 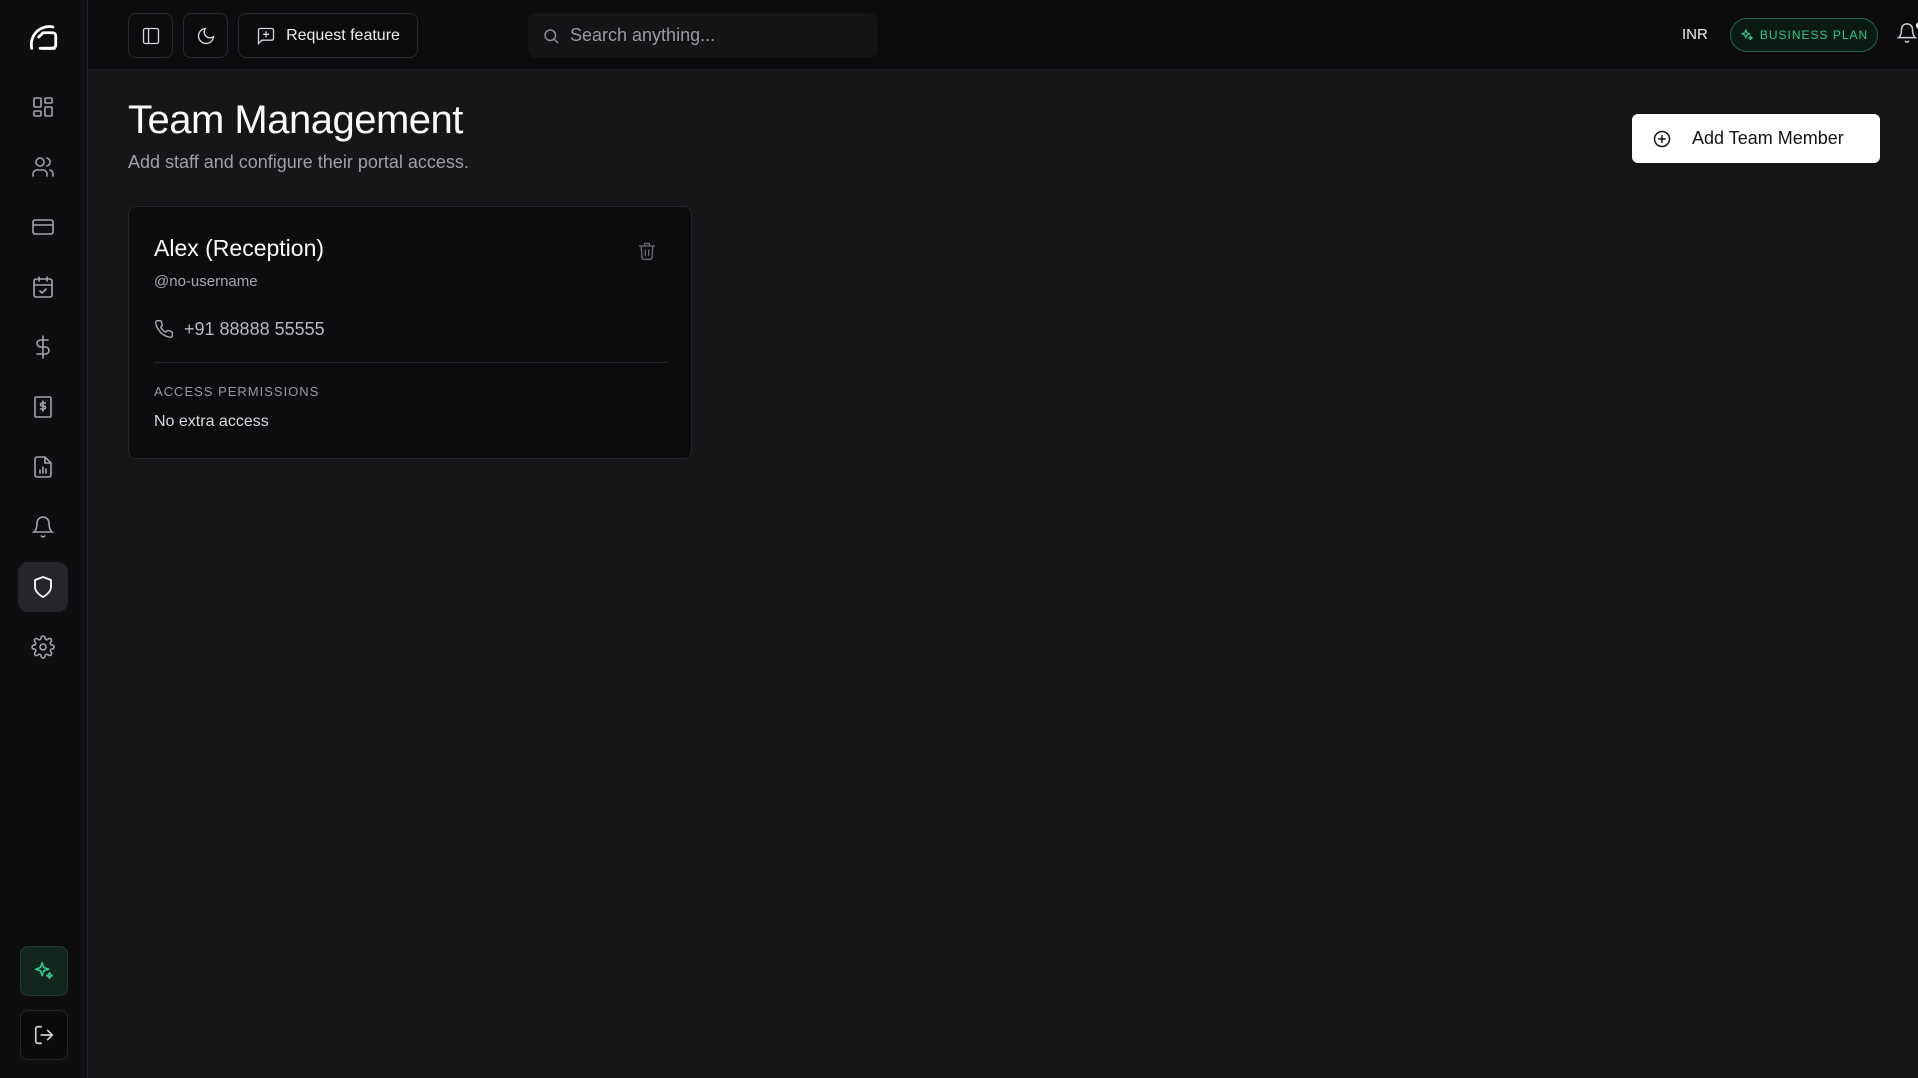 What do you see at coordinates (411, 362) in the screenshot?
I see `card-divider` at bounding box center [411, 362].